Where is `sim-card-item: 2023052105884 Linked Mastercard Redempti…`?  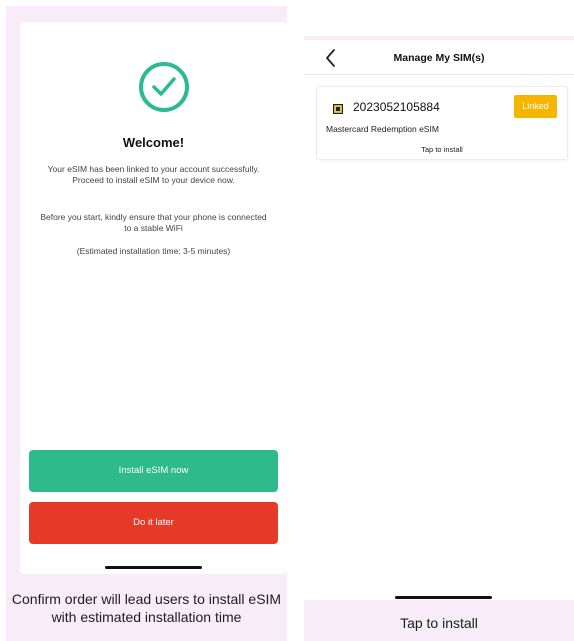 sim-card-item: 2023052105884 Linked Mastercard Redempti… is located at coordinates (442, 123).